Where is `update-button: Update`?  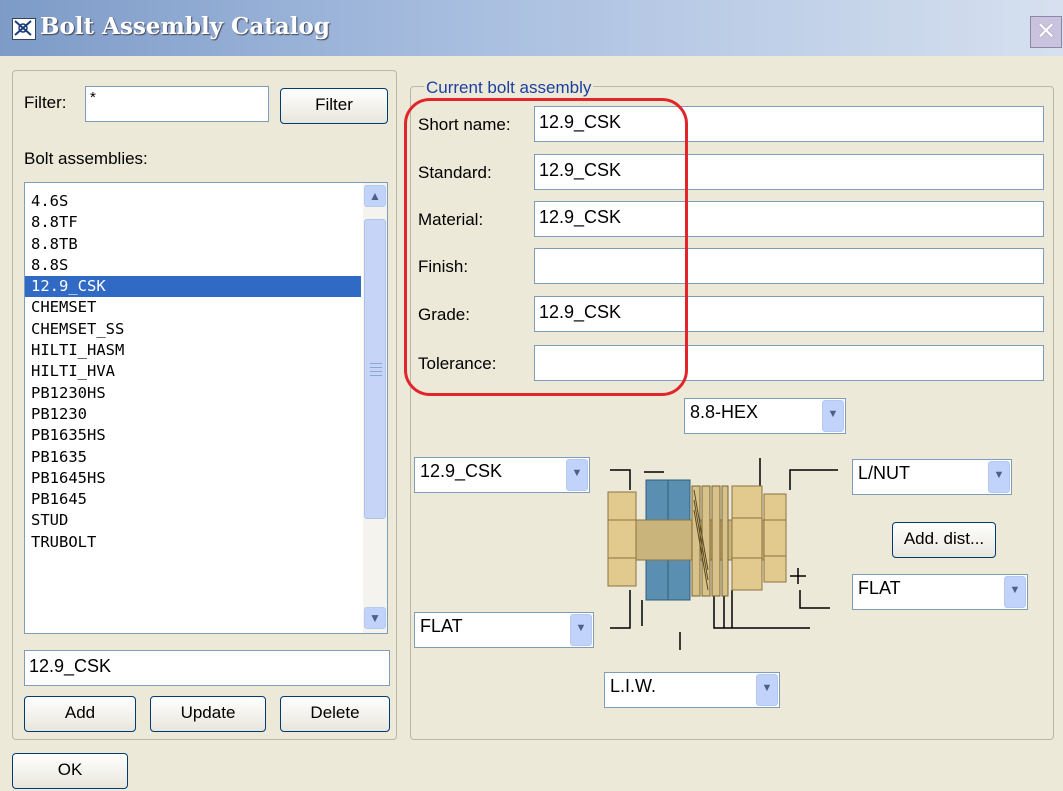
update-button: Update is located at coordinates (208, 714).